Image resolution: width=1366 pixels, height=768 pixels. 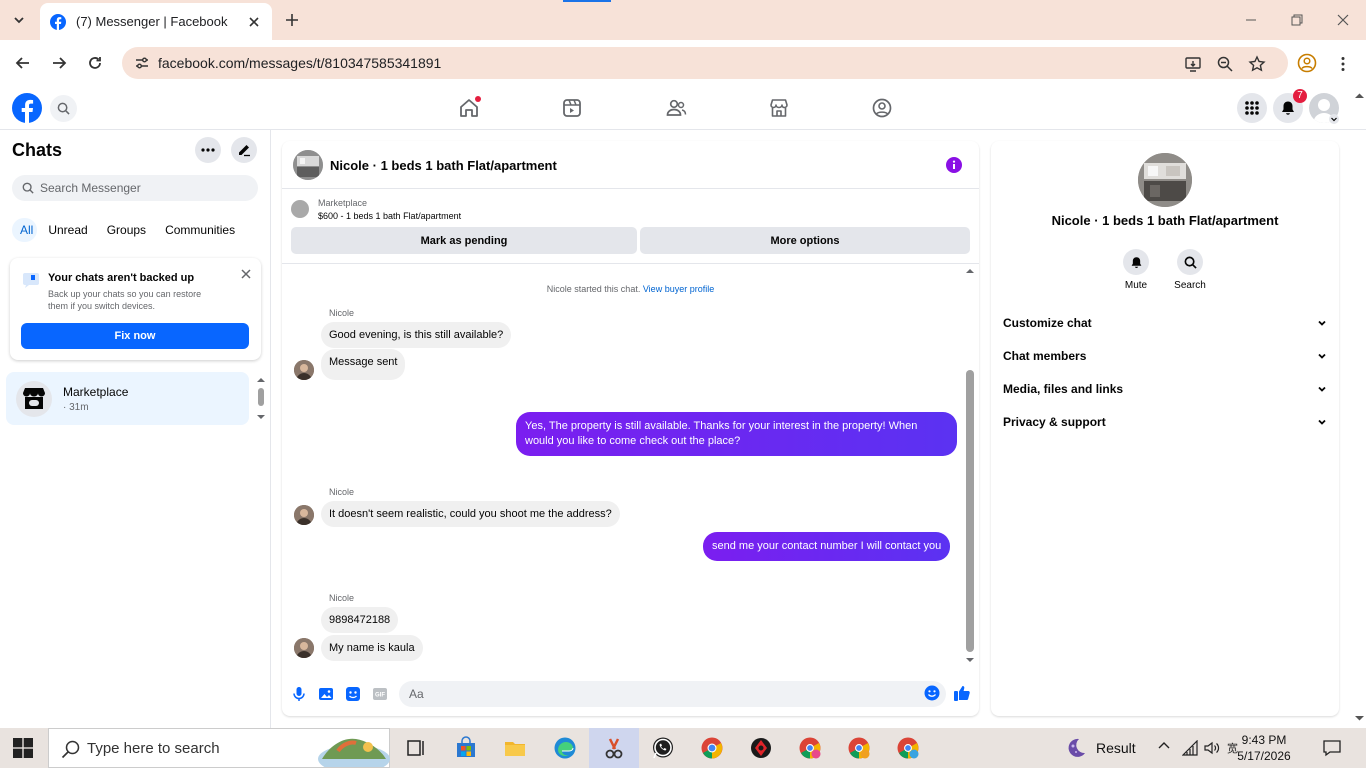 What do you see at coordinates (1047, 323) in the screenshot?
I see `section-label: Customize chat` at bounding box center [1047, 323].